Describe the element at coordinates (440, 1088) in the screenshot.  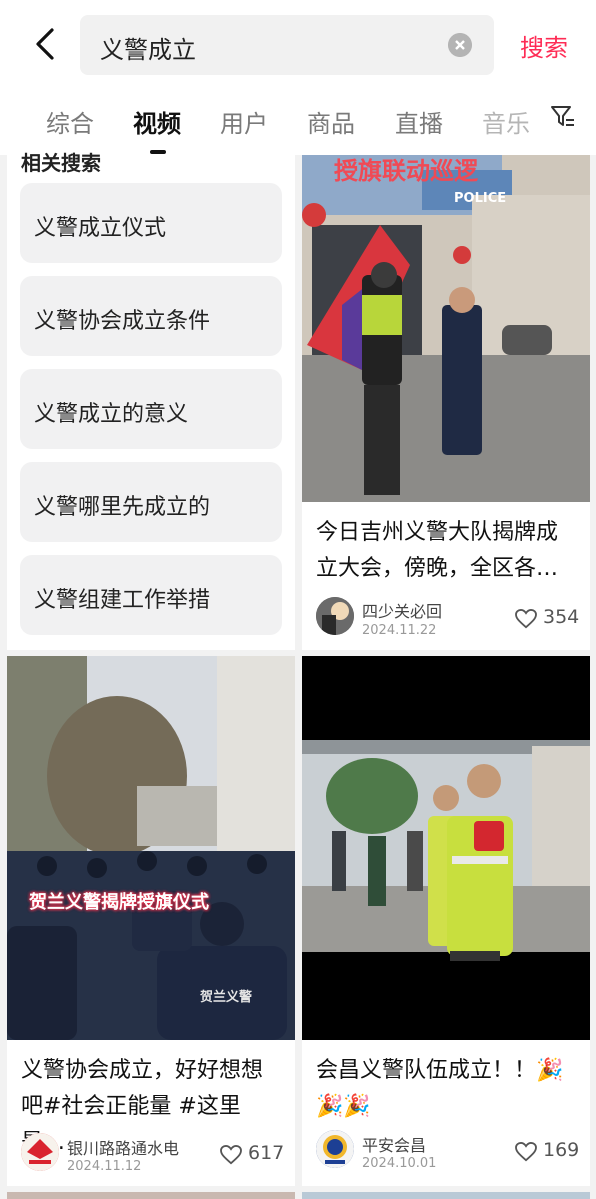
I see `video-title: 会昌义警队伍成立！！🎉 🎉🎉` at that location.